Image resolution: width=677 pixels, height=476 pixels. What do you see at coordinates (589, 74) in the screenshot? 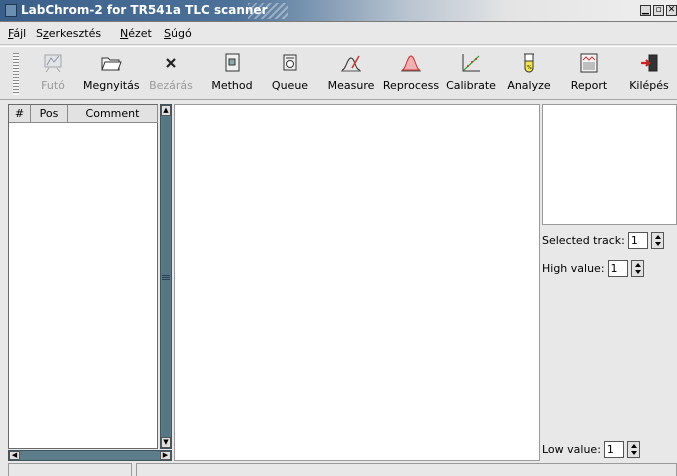
I see `report-button: Report` at bounding box center [589, 74].